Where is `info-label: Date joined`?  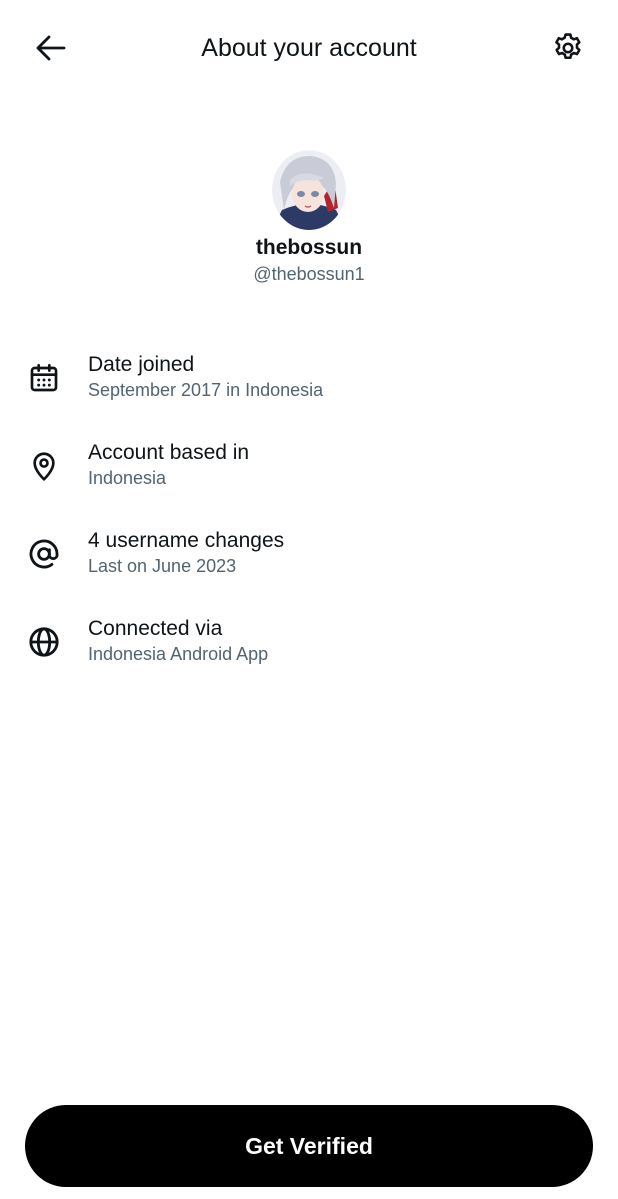 info-label: Date joined is located at coordinates (141, 364).